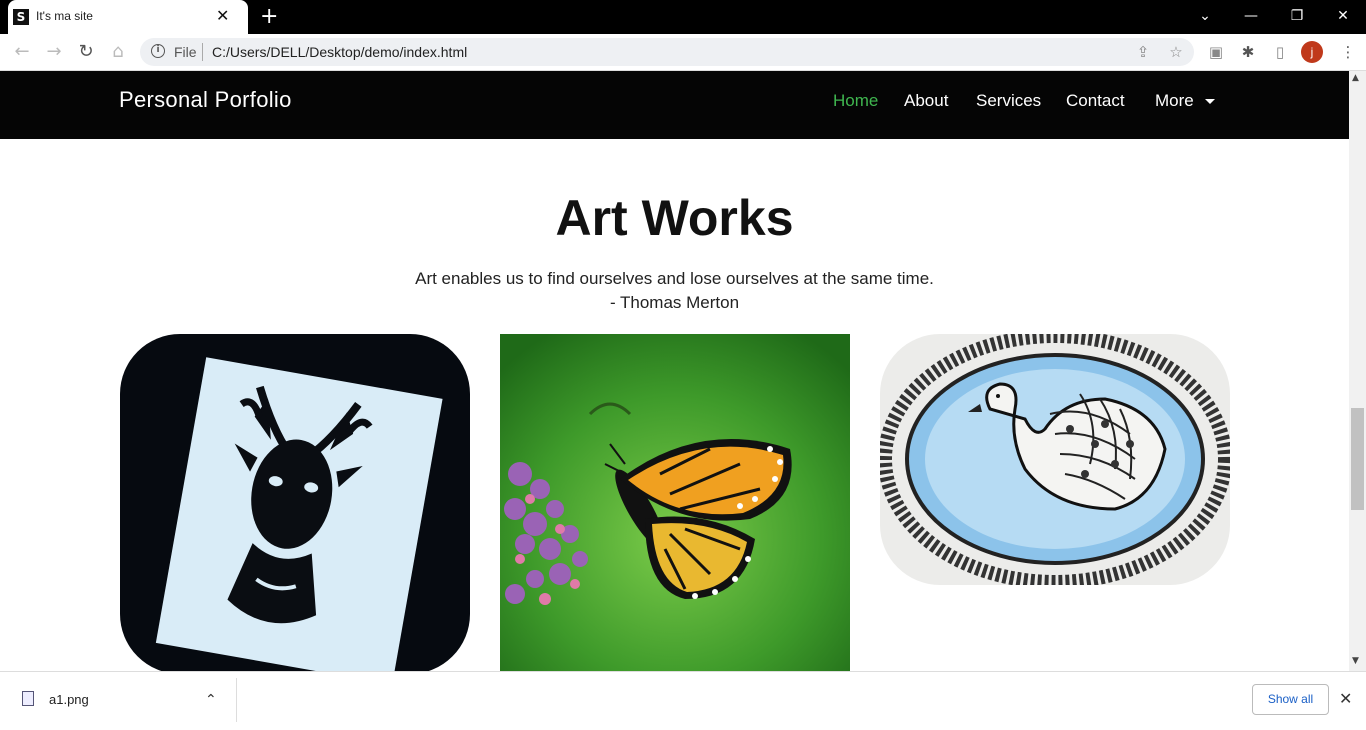 The image size is (1366, 730). What do you see at coordinates (28, 698) in the screenshot?
I see `image-file-icon` at bounding box center [28, 698].